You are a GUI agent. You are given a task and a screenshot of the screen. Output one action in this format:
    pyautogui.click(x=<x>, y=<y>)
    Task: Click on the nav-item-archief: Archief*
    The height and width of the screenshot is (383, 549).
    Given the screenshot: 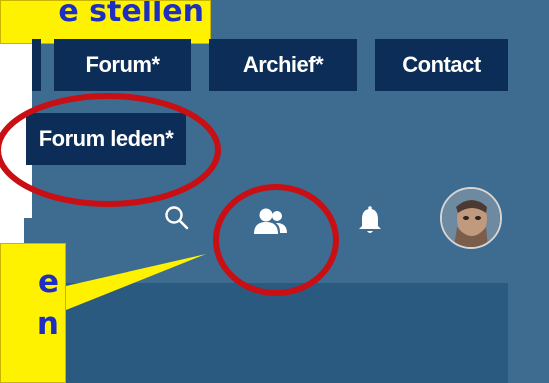 What is the action you would take?
    pyautogui.click(x=283, y=65)
    